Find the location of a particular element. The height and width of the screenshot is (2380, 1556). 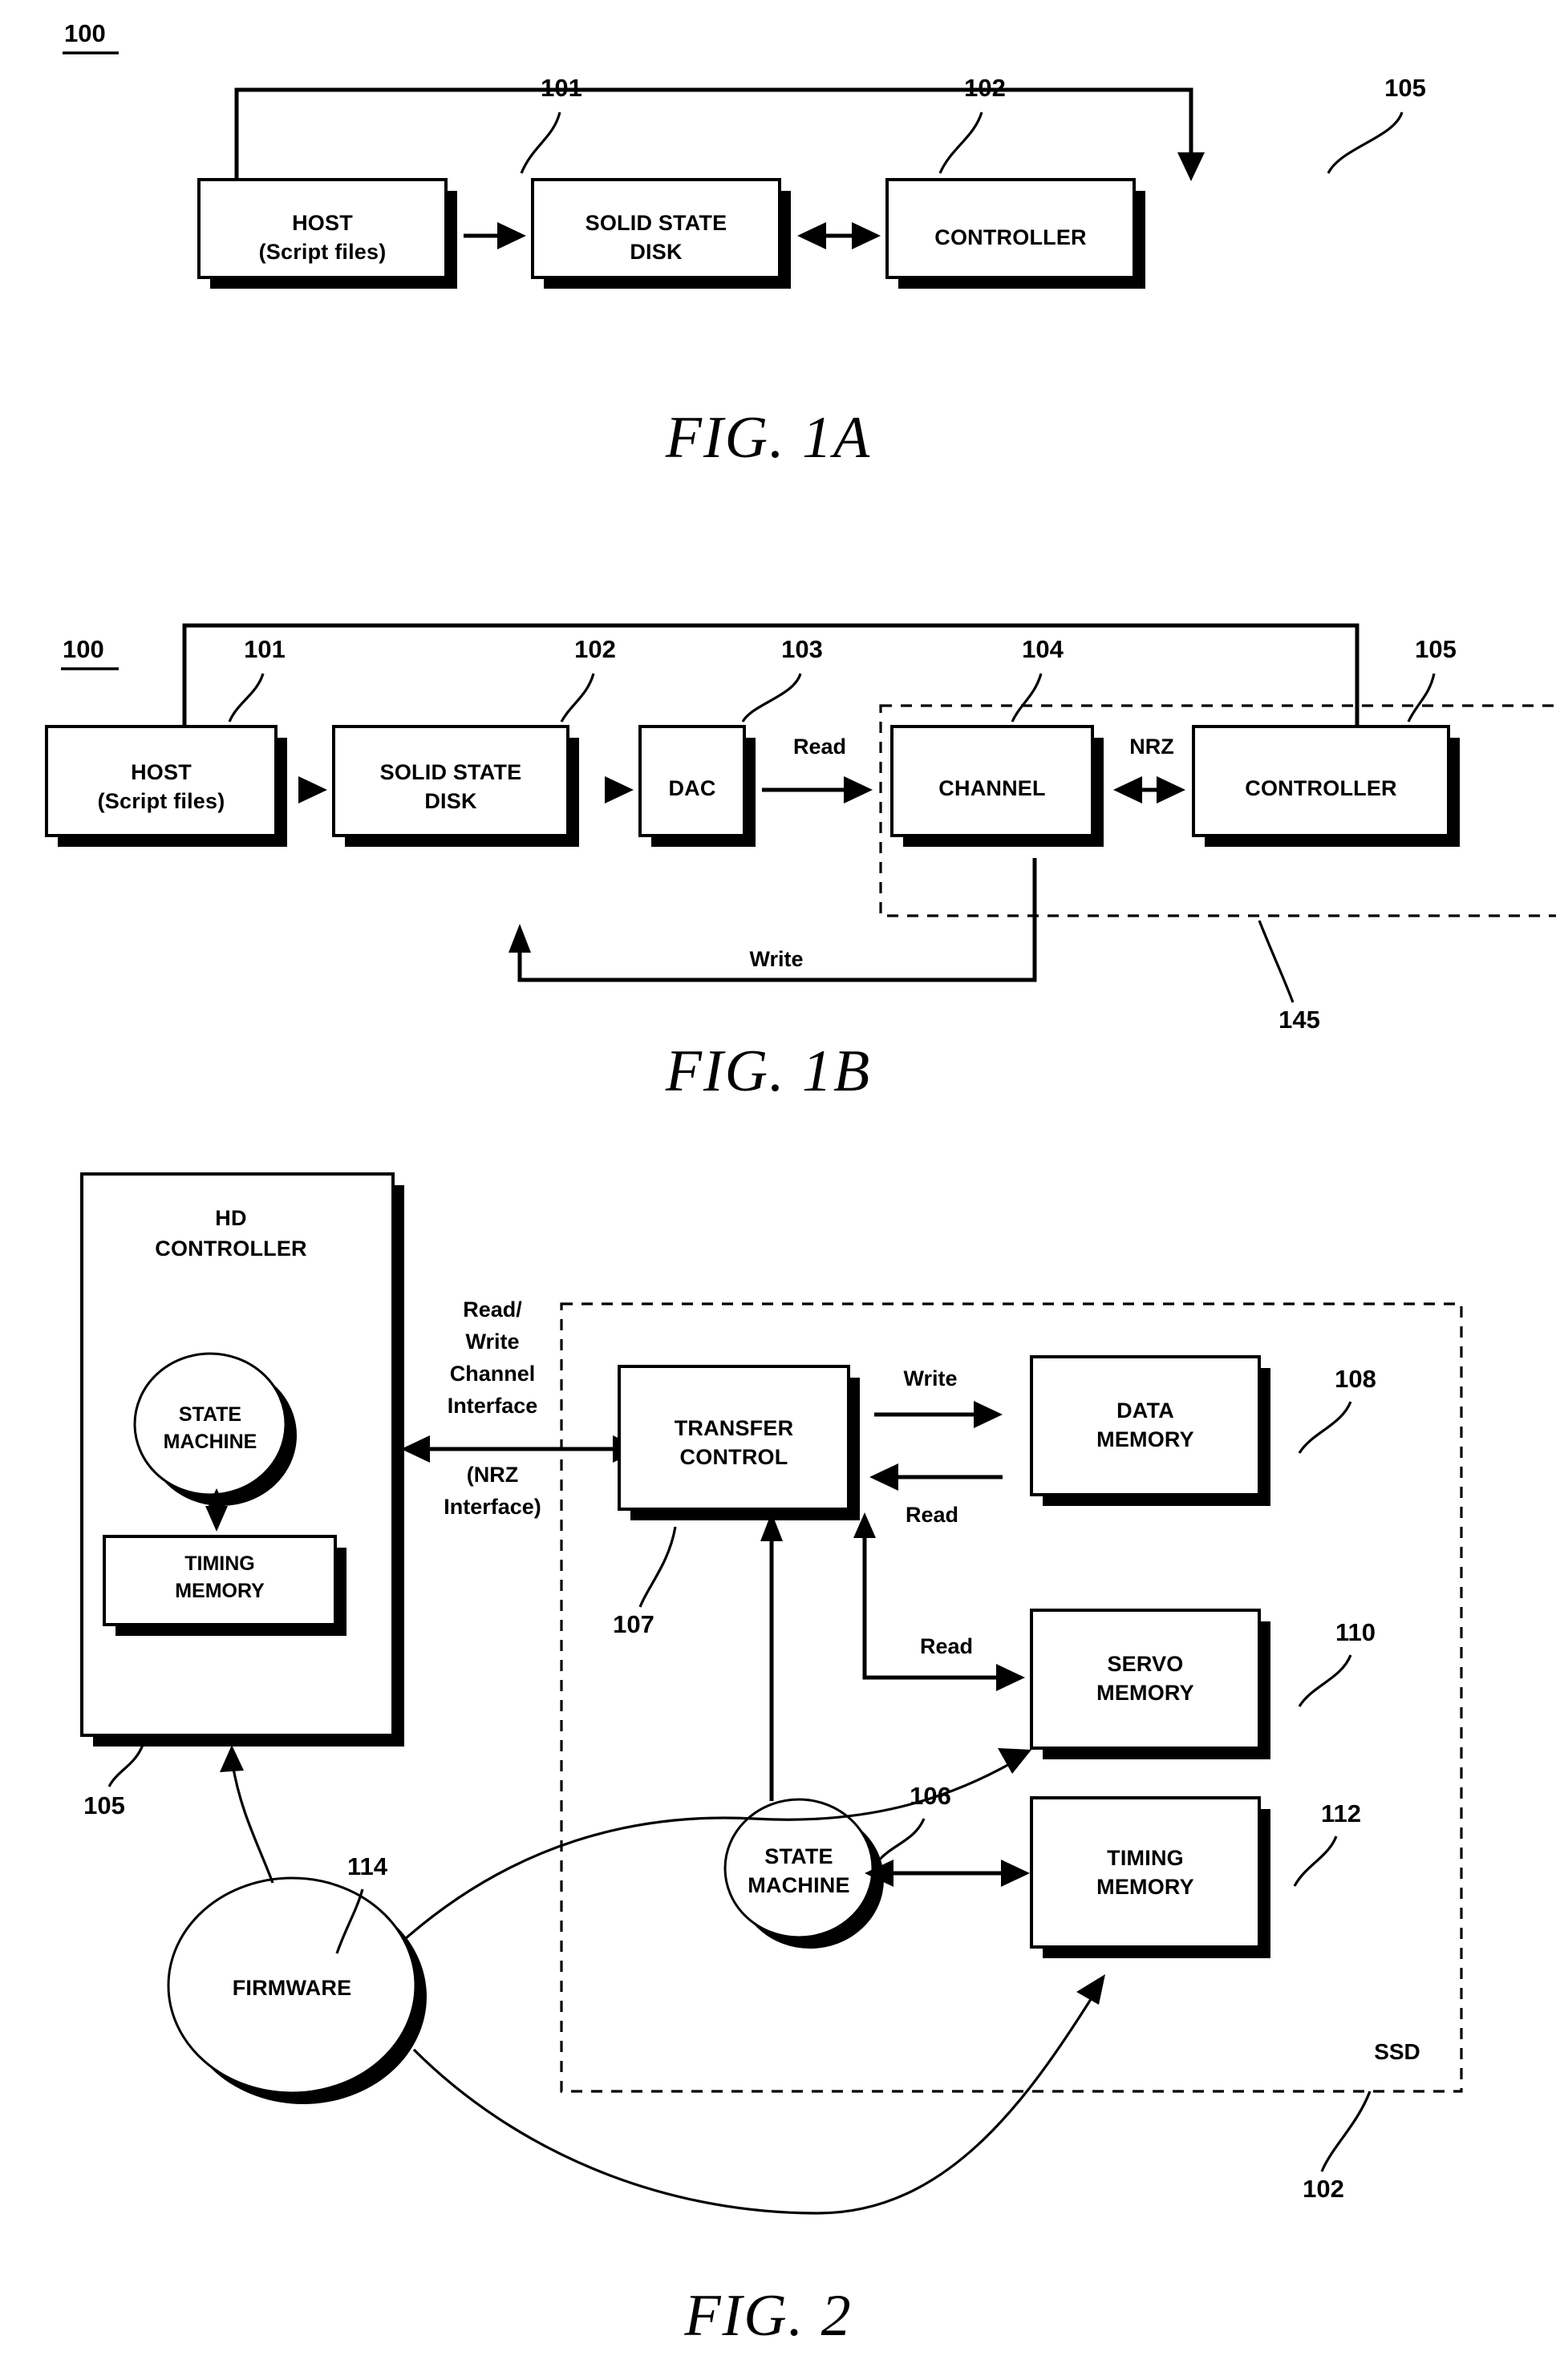

fig1b-channel-box: CHANNEL is located at coordinates (997, 786).